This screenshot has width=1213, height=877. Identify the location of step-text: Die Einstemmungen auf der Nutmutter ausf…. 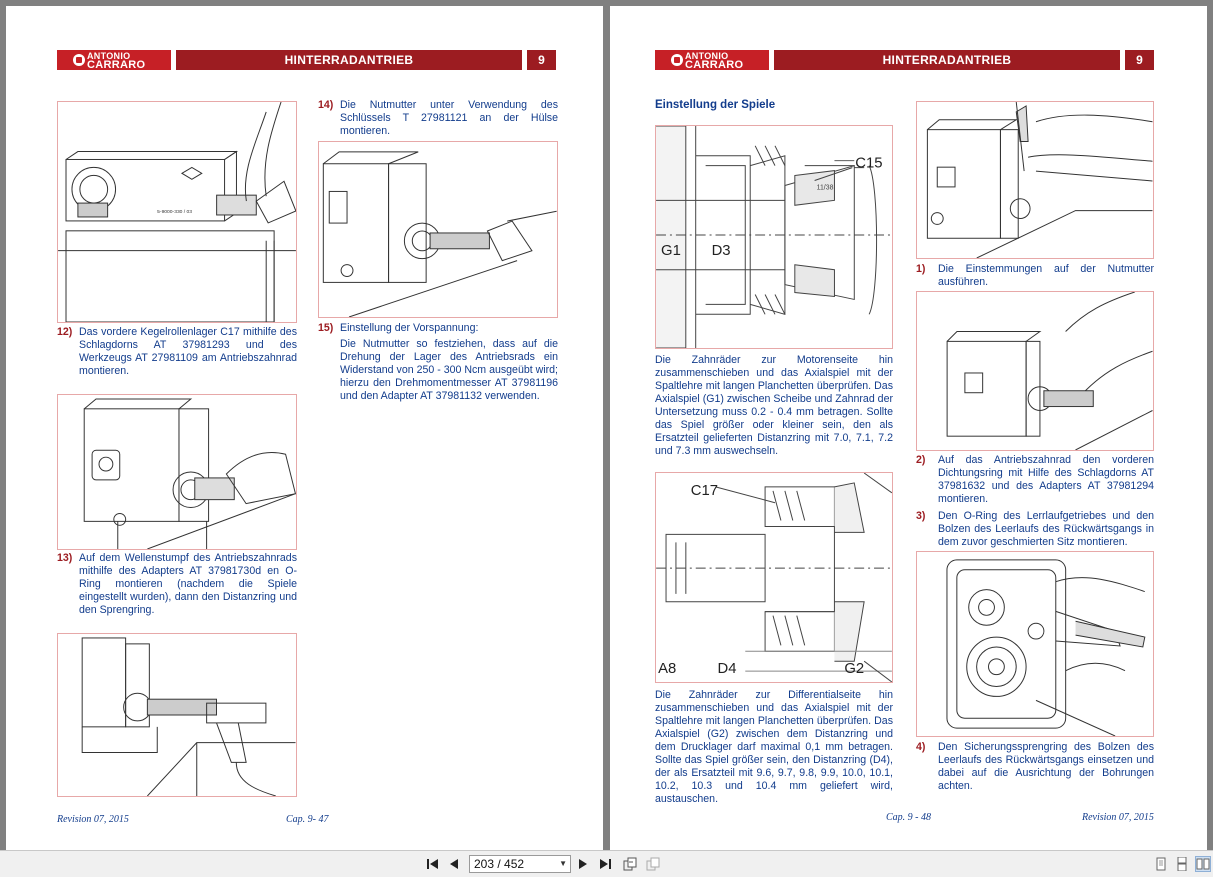
(1046, 275).